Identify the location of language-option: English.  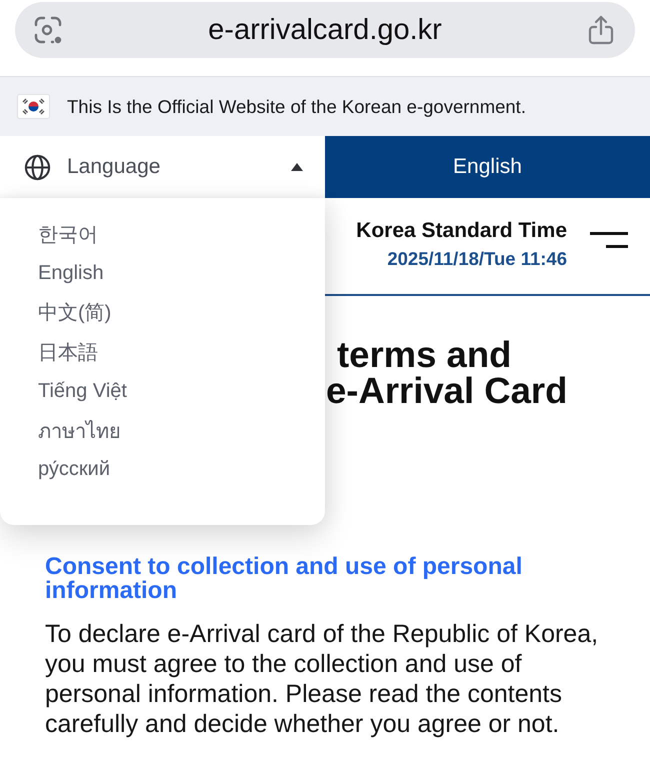
(162, 274).